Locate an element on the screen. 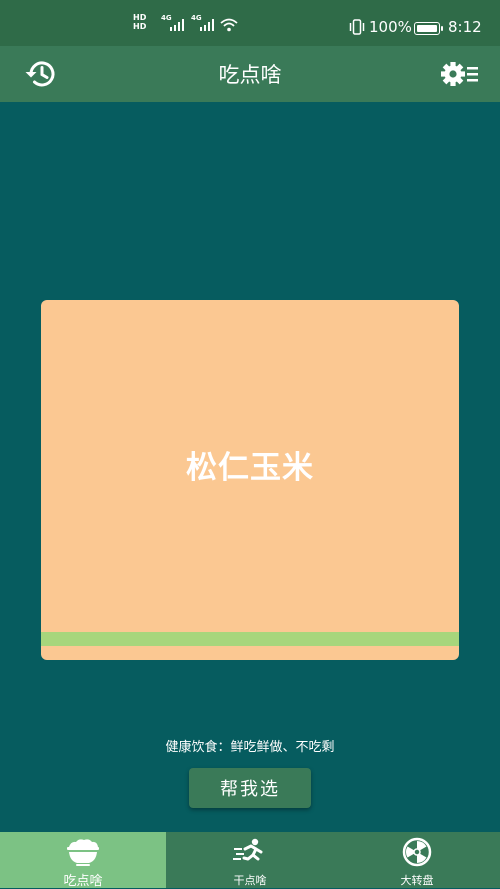 The height and width of the screenshot is (889, 500). wheel-icon is located at coordinates (417, 852).